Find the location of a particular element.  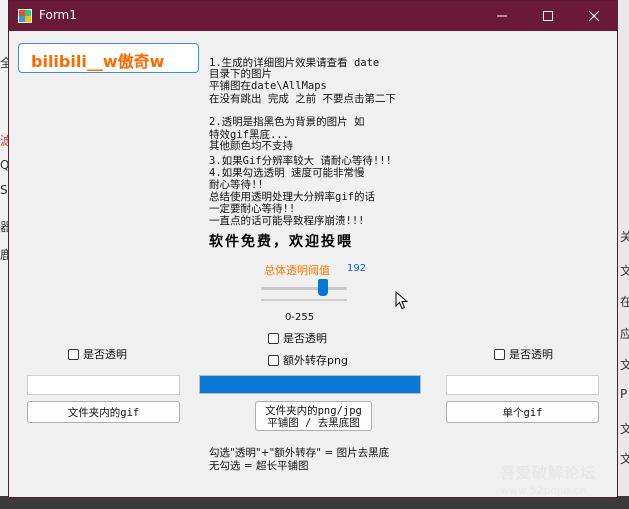

note-line: 3.如果Gif分辨率较大 请耐心等待!!! is located at coordinates (300, 161).